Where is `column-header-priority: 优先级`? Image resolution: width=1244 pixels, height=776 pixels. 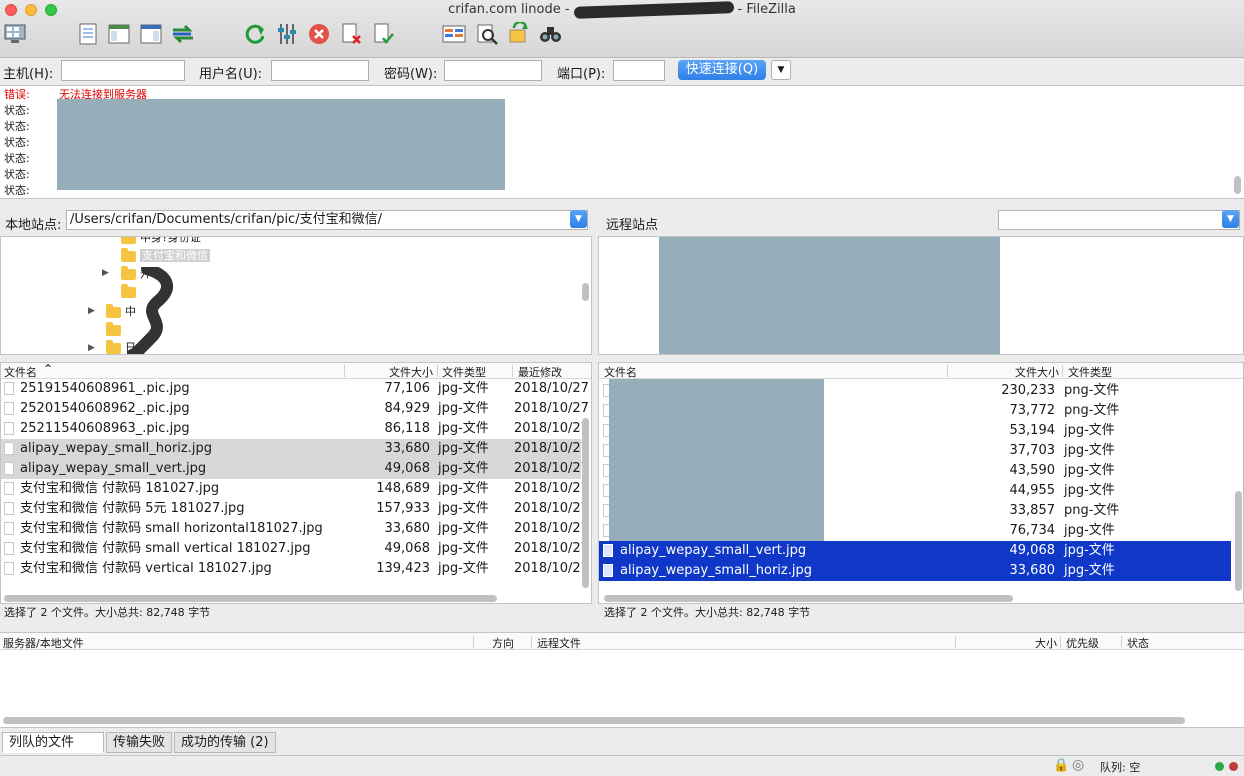
column-header-priority: 优先级 is located at coordinates (1082, 643).